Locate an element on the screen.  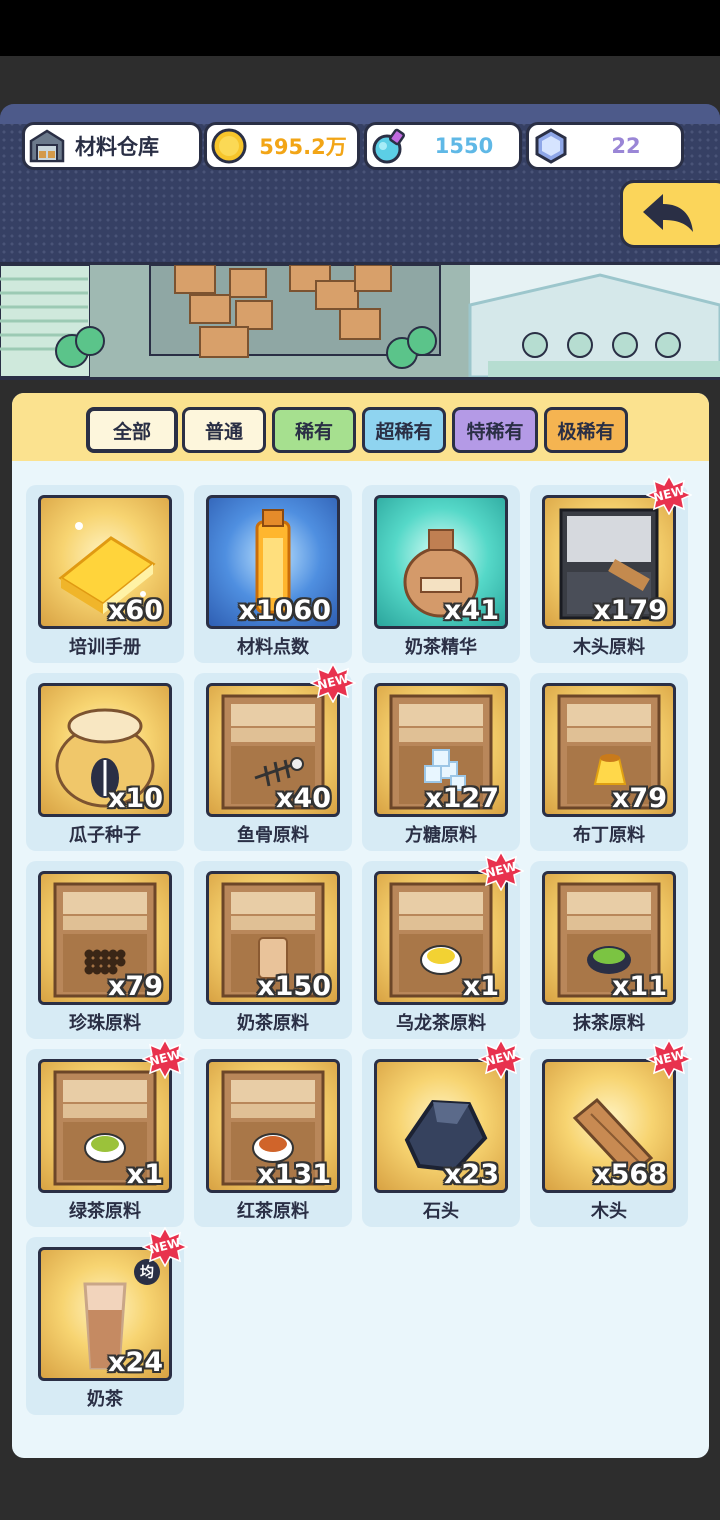
item-cell: x10 瓜子种子 is located at coordinates (105, 762).